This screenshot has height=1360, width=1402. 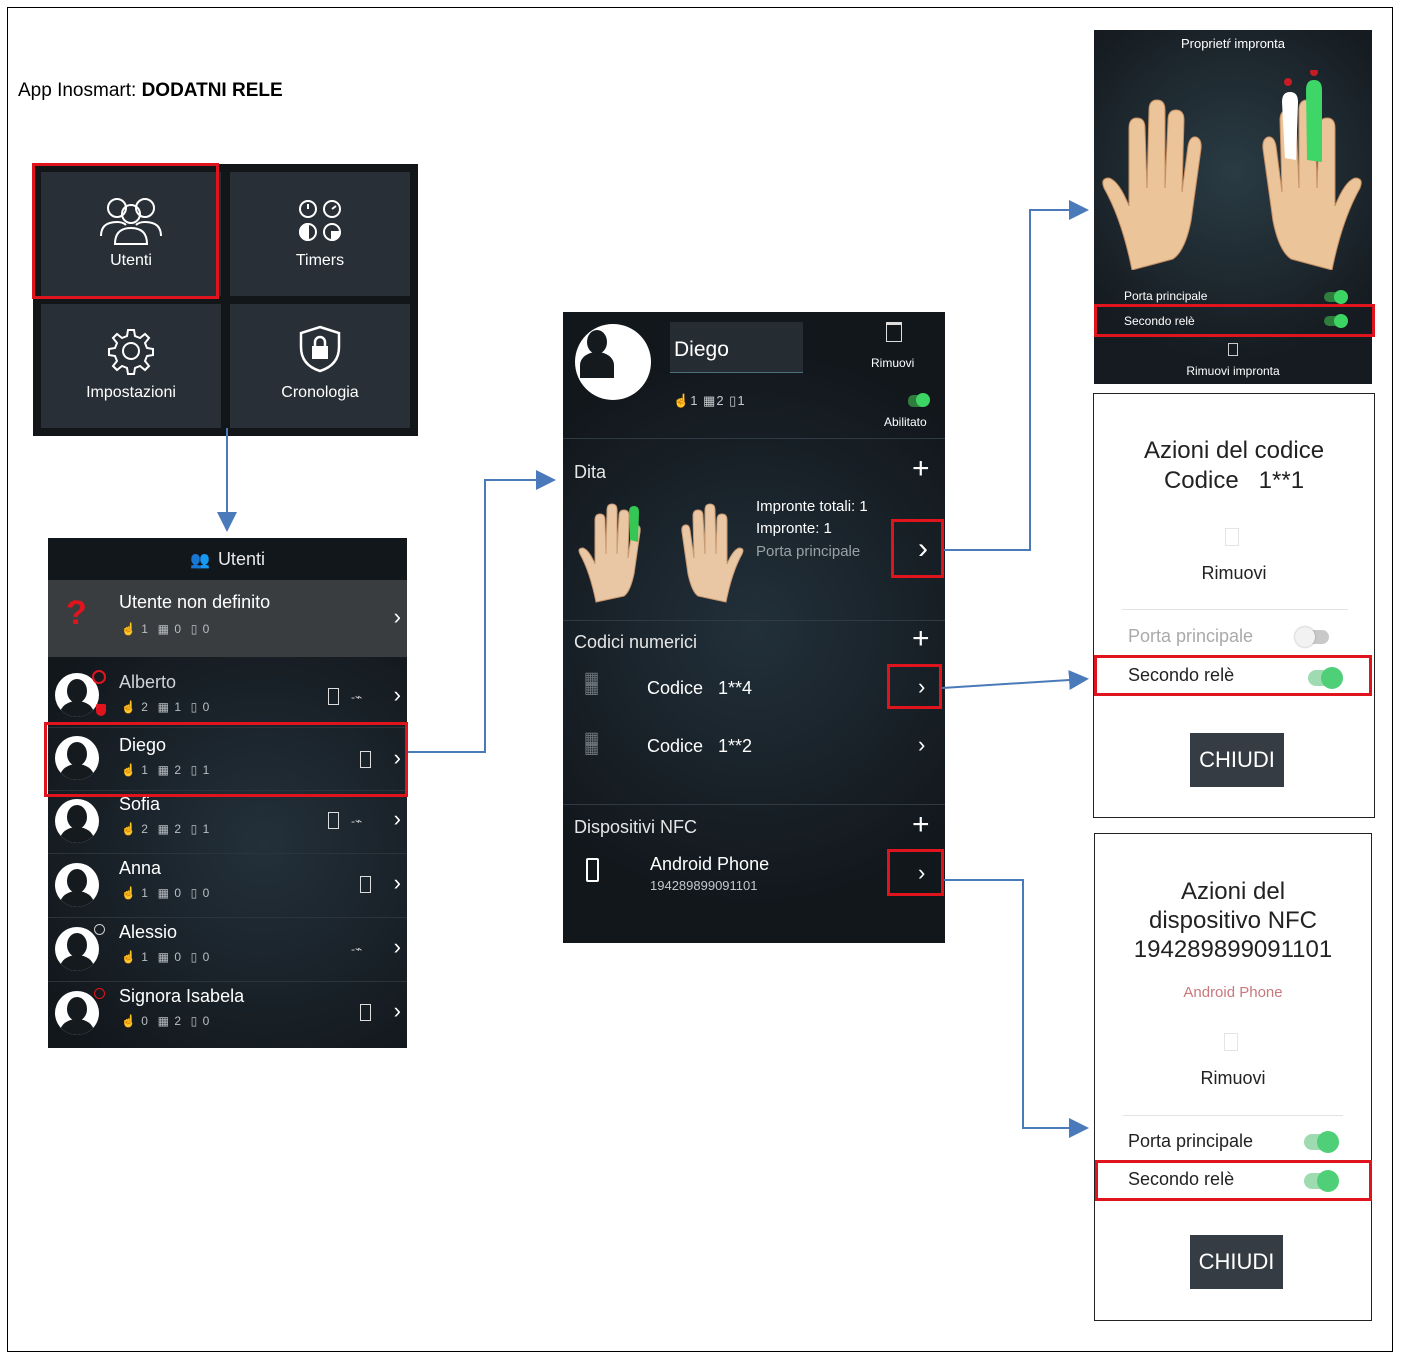 What do you see at coordinates (227, 1013) in the screenshot?
I see `user-row-signora-isabela: Signora Isabela ☝ 0 ▦ 2 ▯ 0 ›` at bounding box center [227, 1013].